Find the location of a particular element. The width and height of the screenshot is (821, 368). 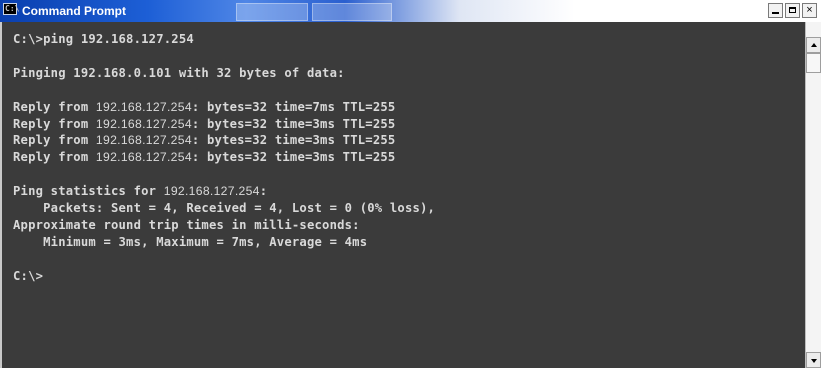

vertical-scrollbar is located at coordinates (813, 195).